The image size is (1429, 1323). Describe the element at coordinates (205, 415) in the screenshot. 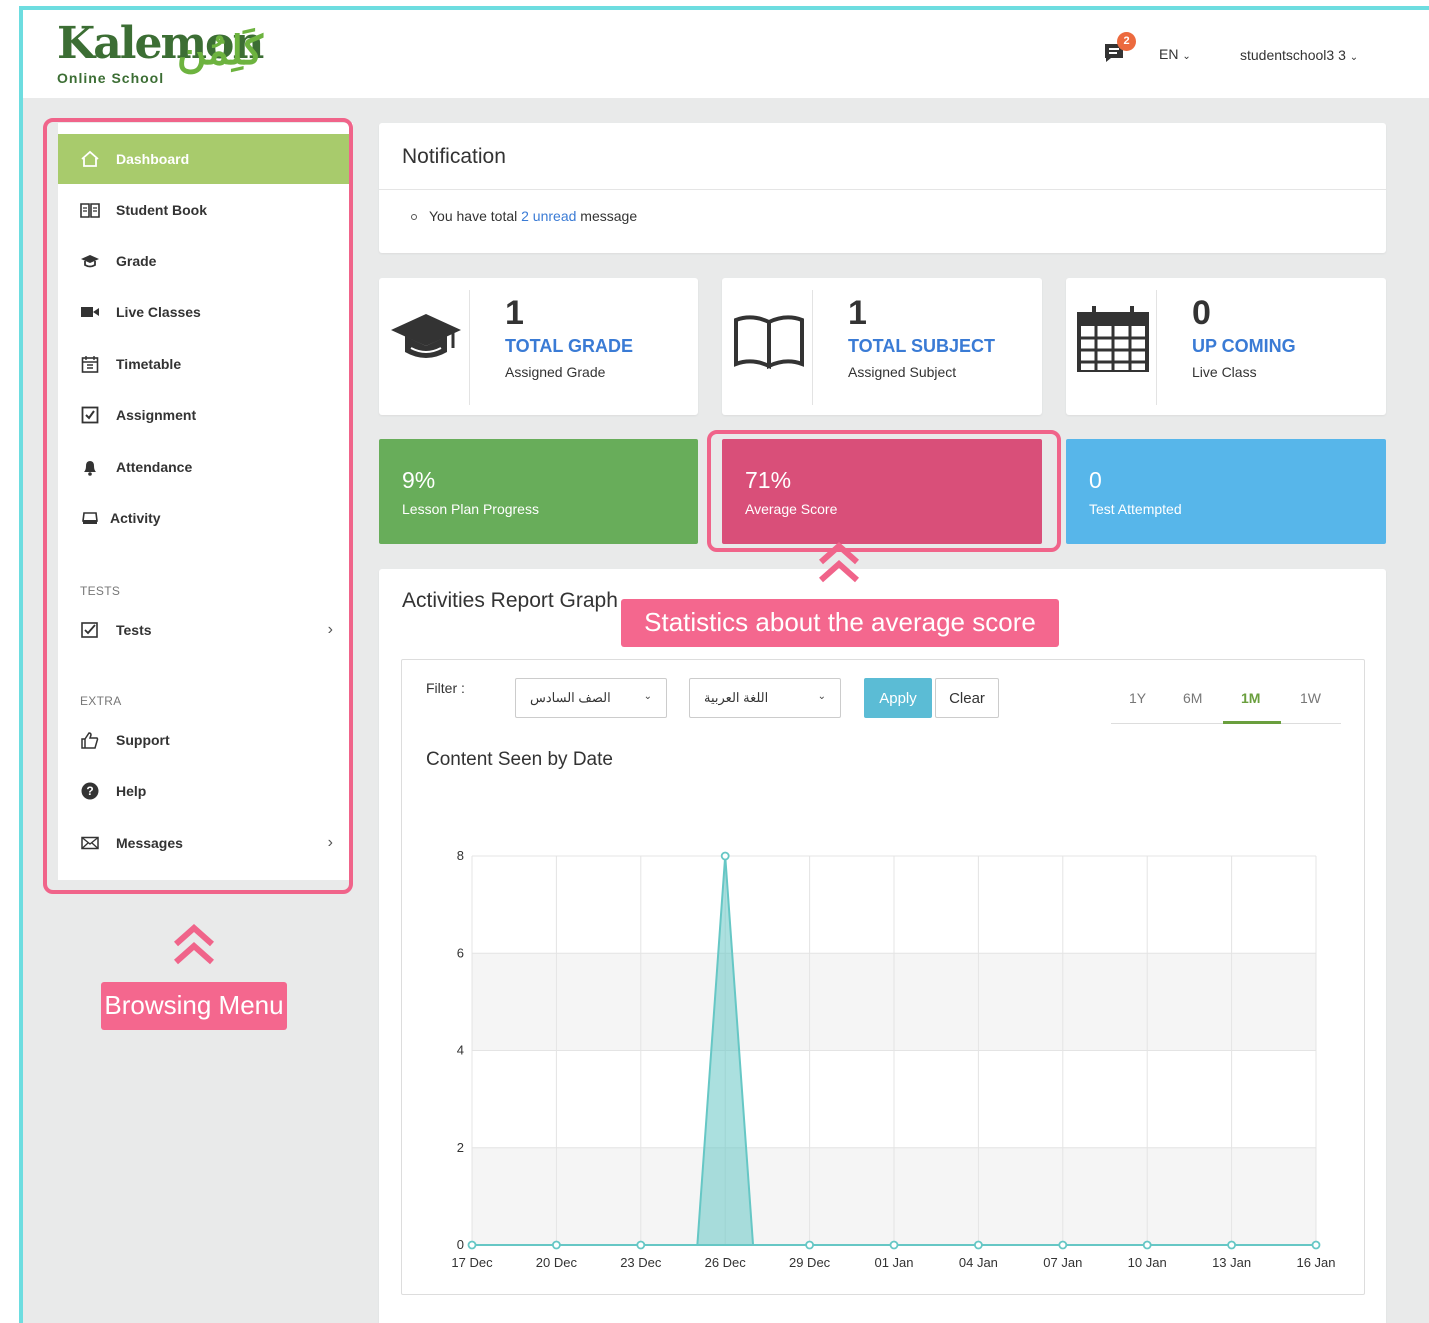

I see `sidebar-item-assignment: Assignment` at that location.